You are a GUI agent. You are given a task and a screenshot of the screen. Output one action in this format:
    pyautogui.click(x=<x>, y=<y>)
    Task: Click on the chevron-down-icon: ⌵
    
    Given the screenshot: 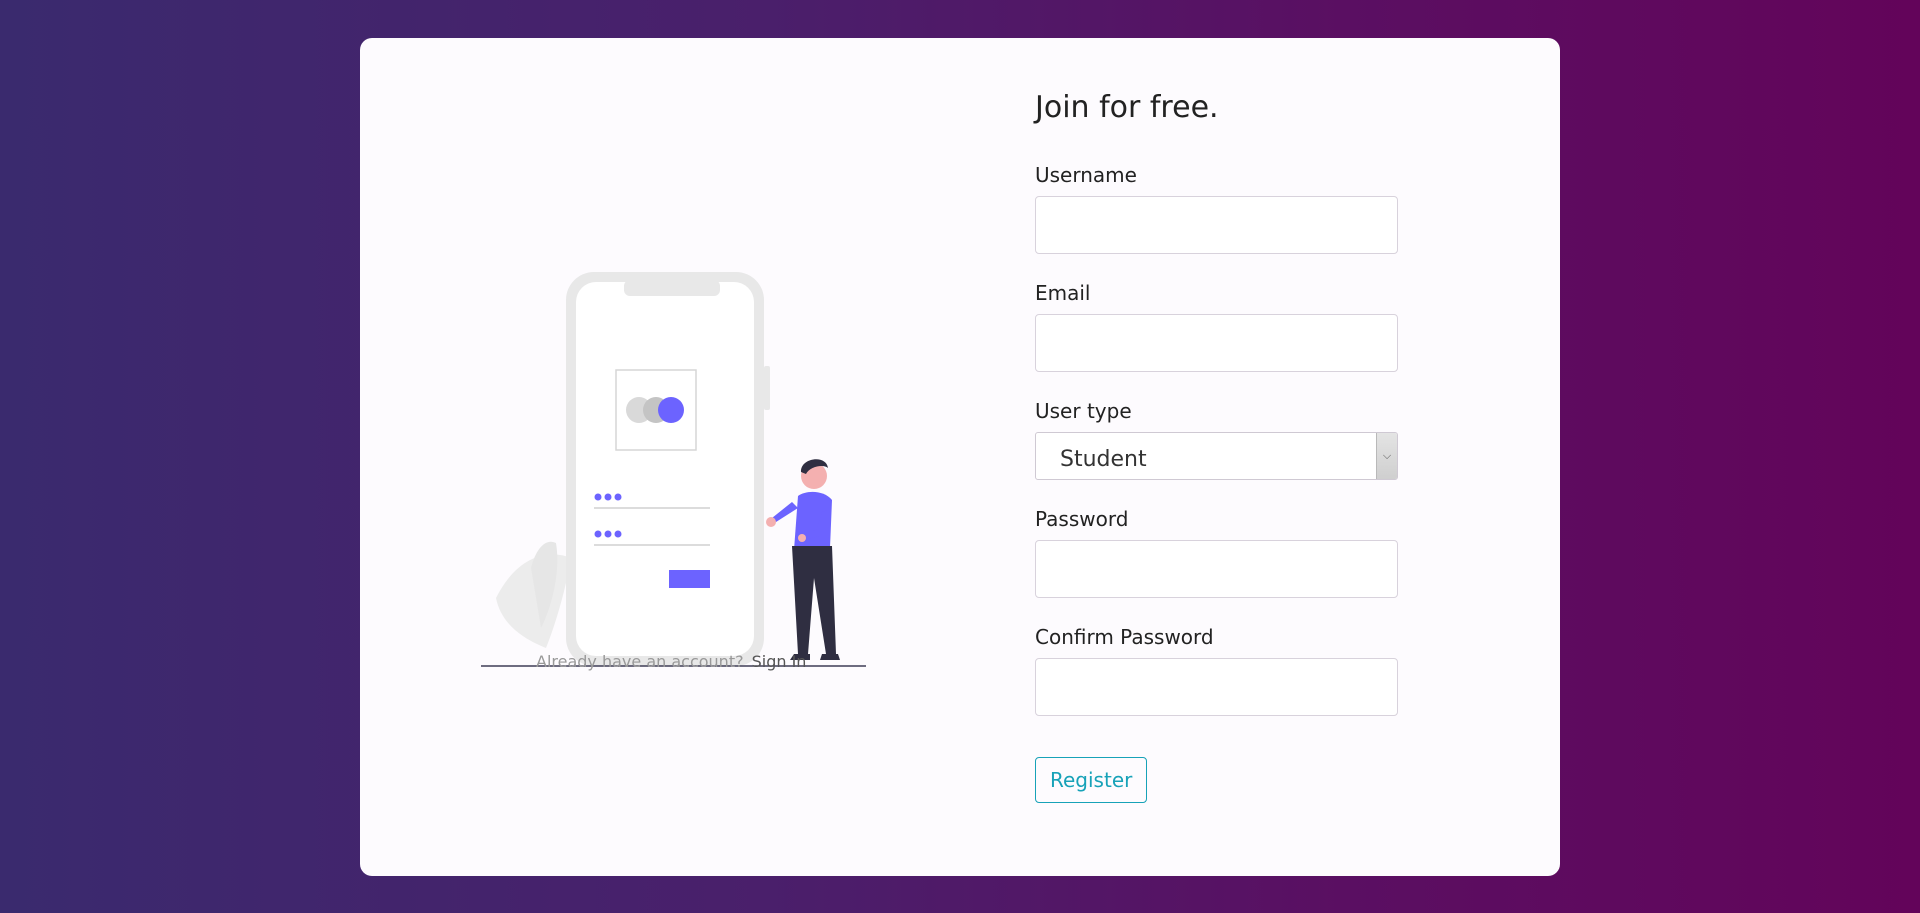 What is the action you would take?
    pyautogui.click(x=1386, y=456)
    